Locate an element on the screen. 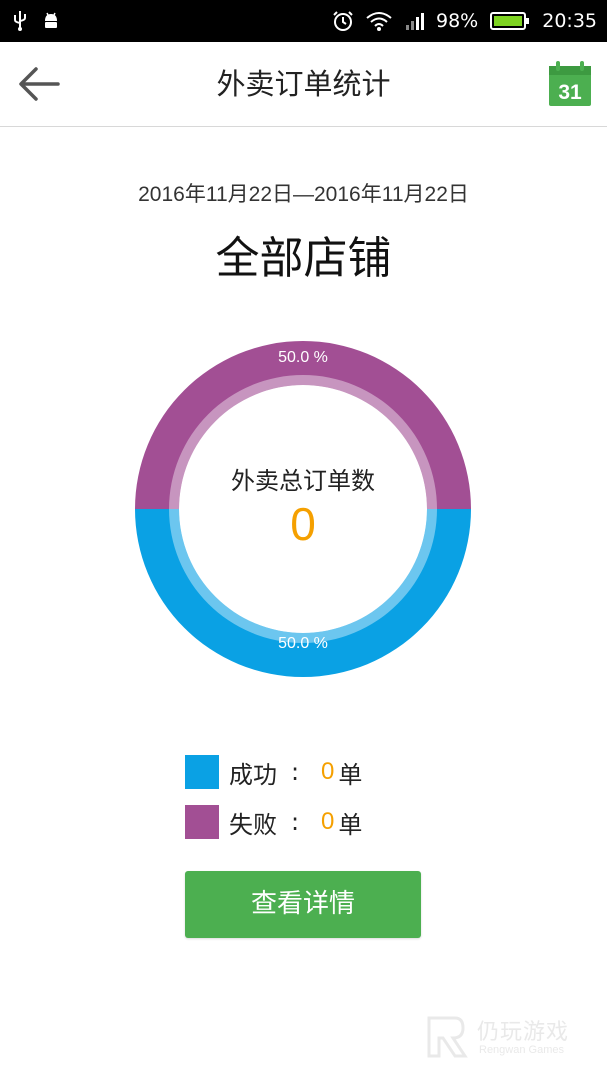 Image resolution: width=607 pixels, height=1080 pixels. watermark-subtext: Rengwan Games is located at coordinates (521, 1050).